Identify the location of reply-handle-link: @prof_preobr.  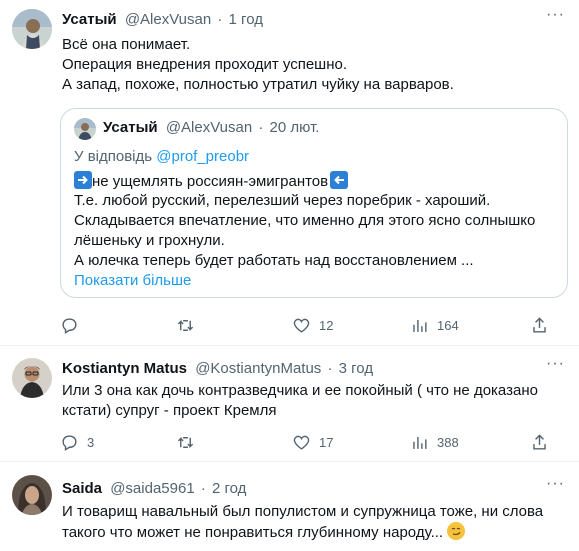
(202, 156).